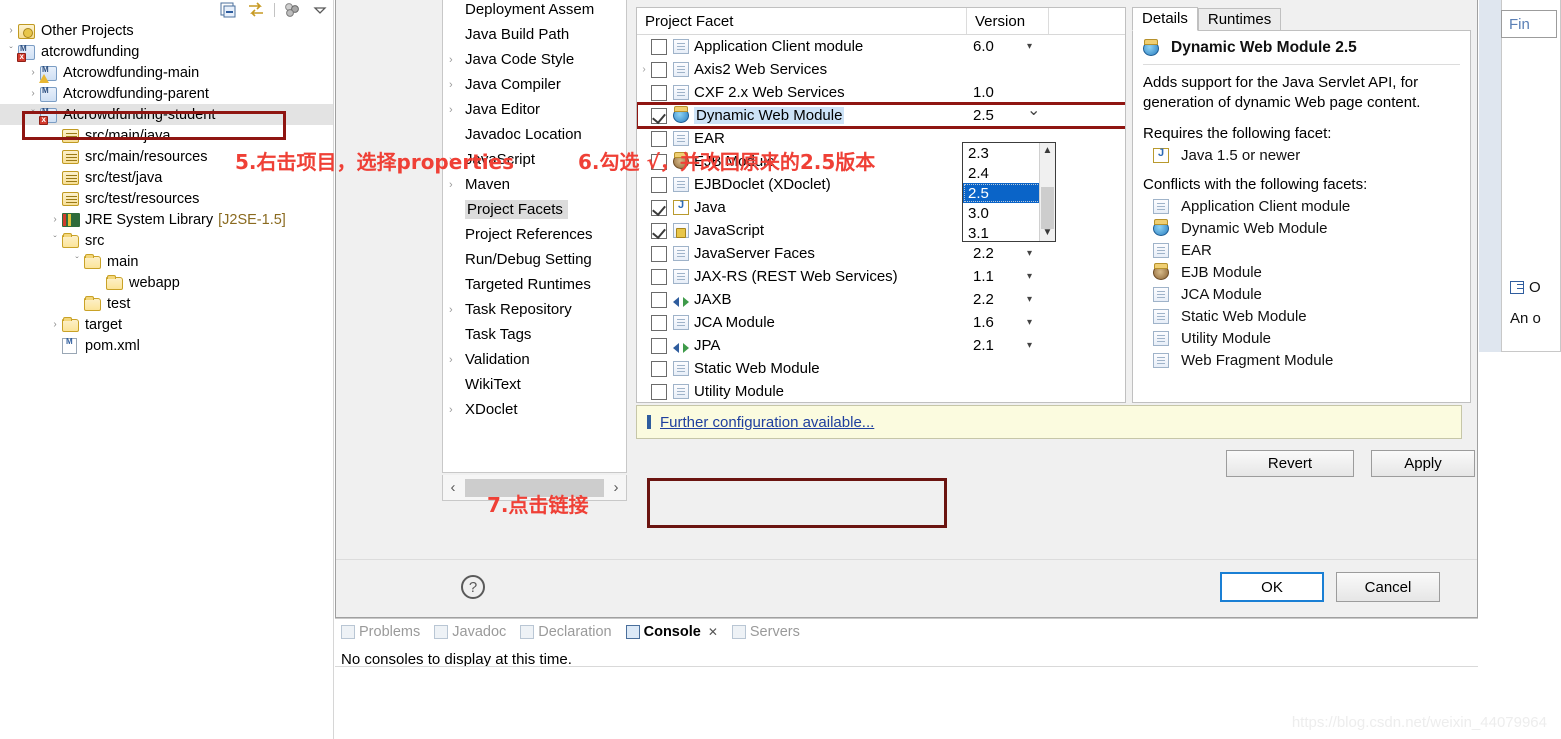  I want to click on scroll-left-arrow: ‹, so click(453, 487).